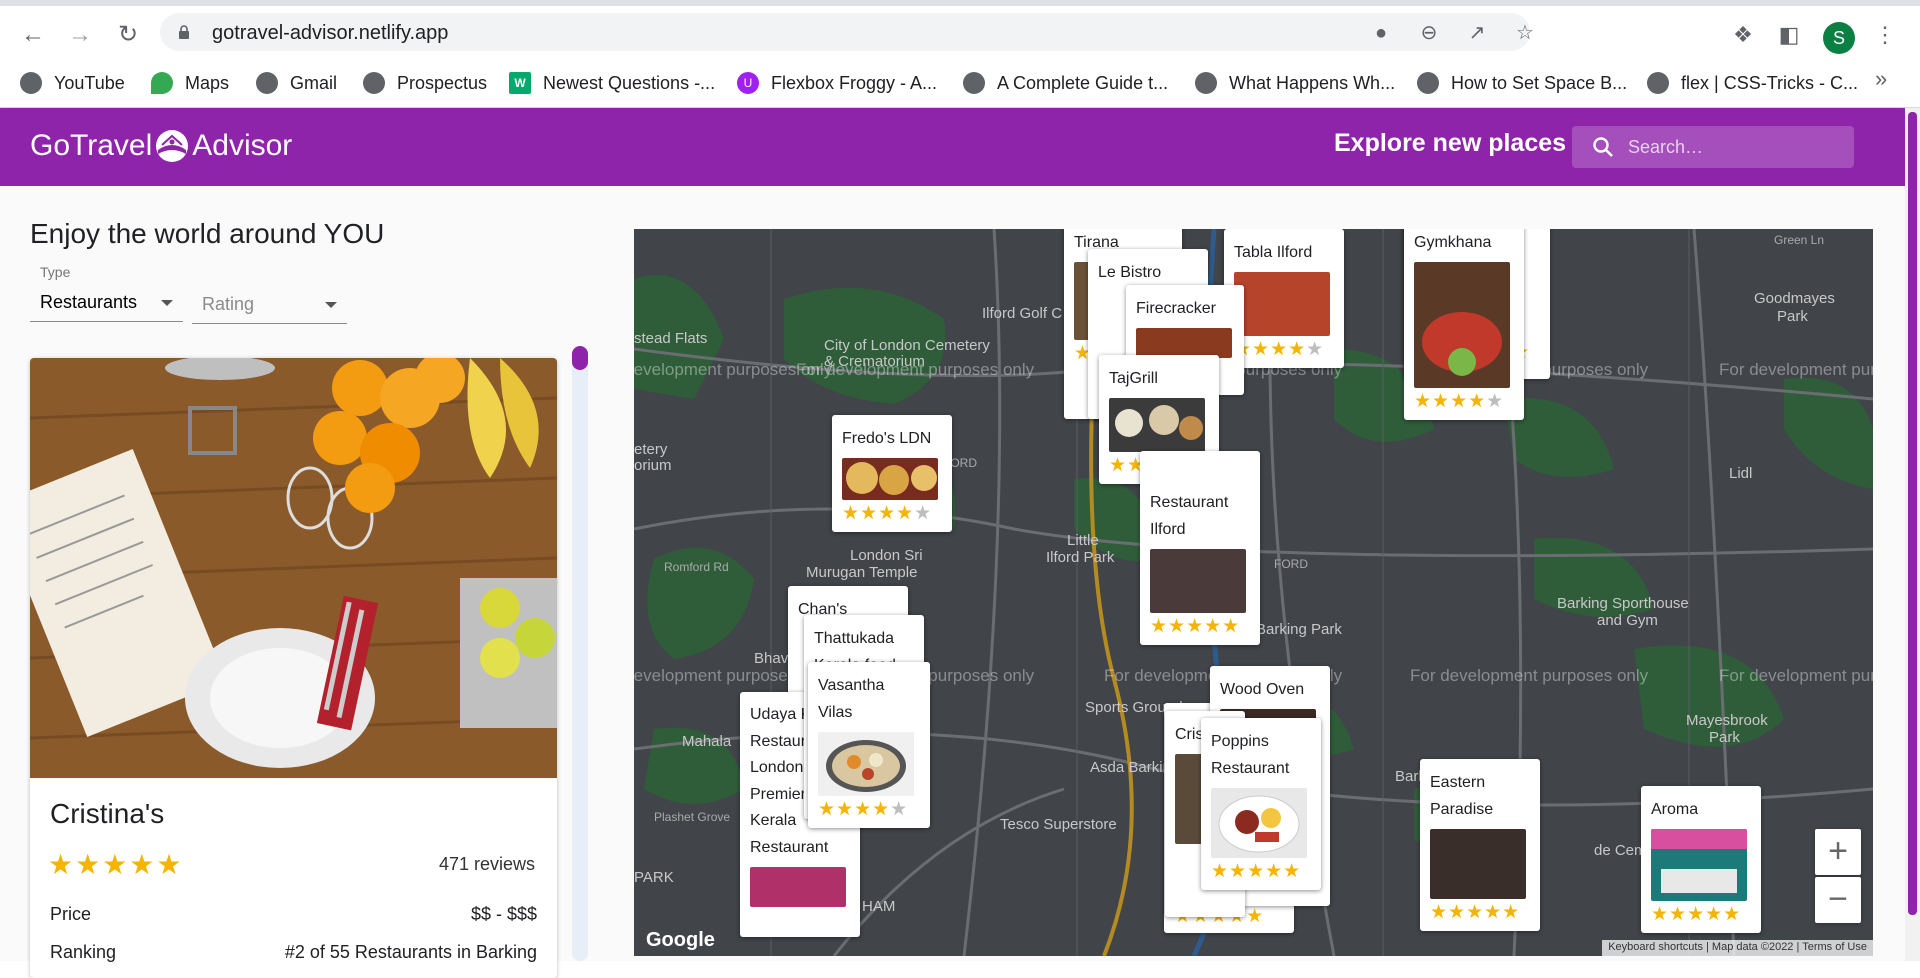 This screenshot has width=1920, height=978. I want to click on map-label-barking-sporthouse: Barking Sporthouse, so click(1623, 603).